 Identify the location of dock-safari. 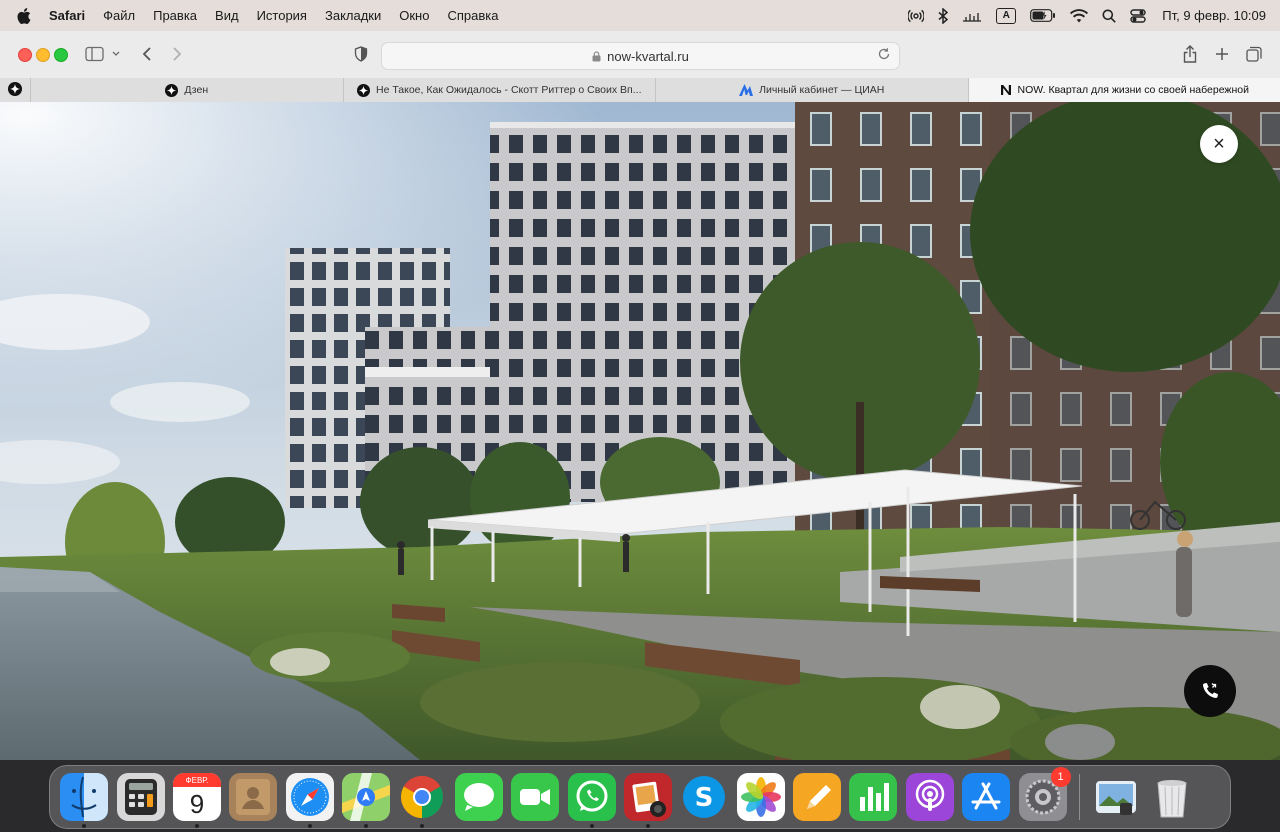
(309, 800).